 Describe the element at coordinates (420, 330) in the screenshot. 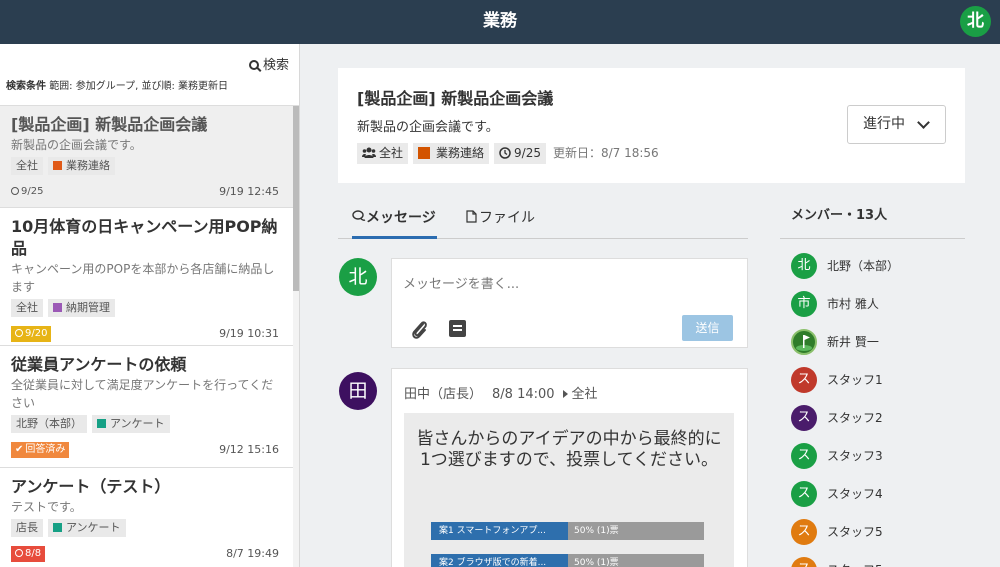

I see `paperclip-icon` at that location.